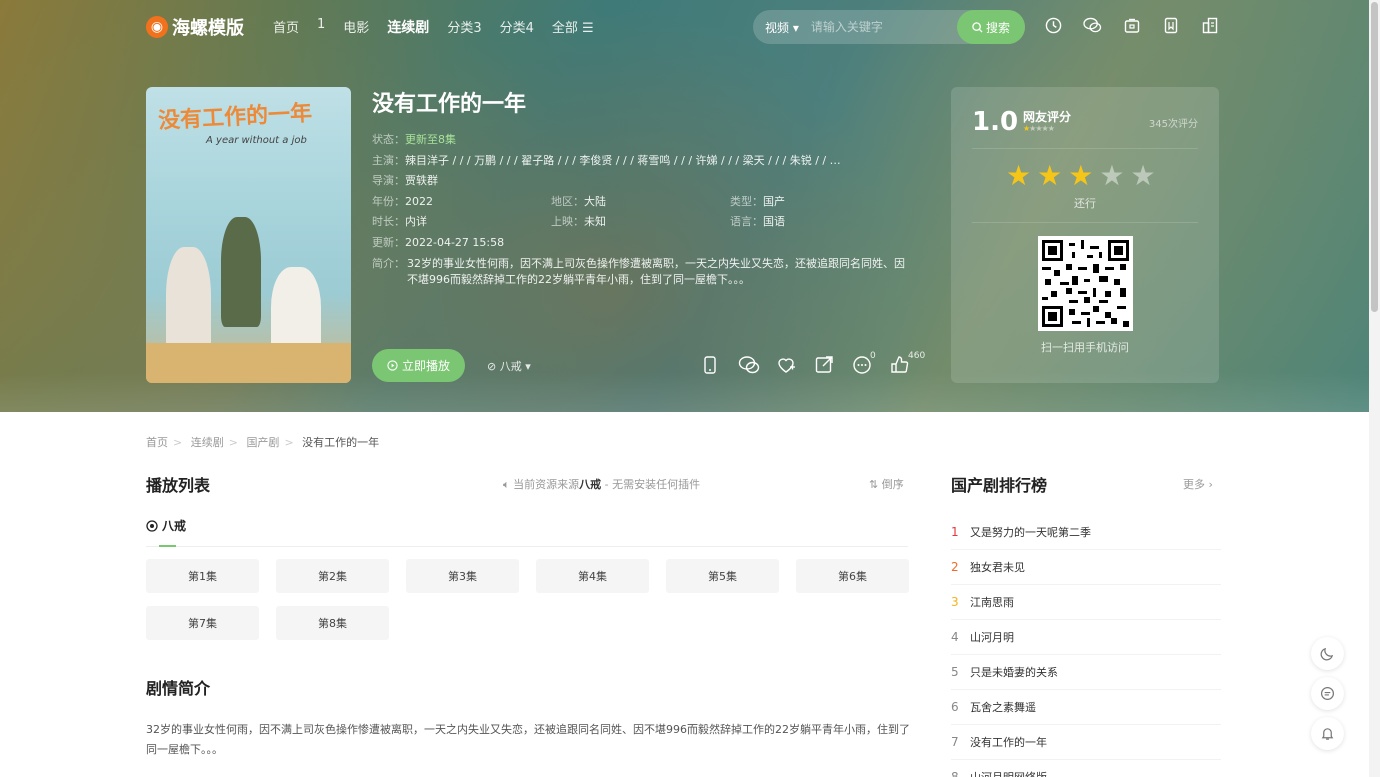 The image size is (1380, 777). What do you see at coordinates (157, 442) in the screenshot?
I see `breadcrumb-home: 首页` at bounding box center [157, 442].